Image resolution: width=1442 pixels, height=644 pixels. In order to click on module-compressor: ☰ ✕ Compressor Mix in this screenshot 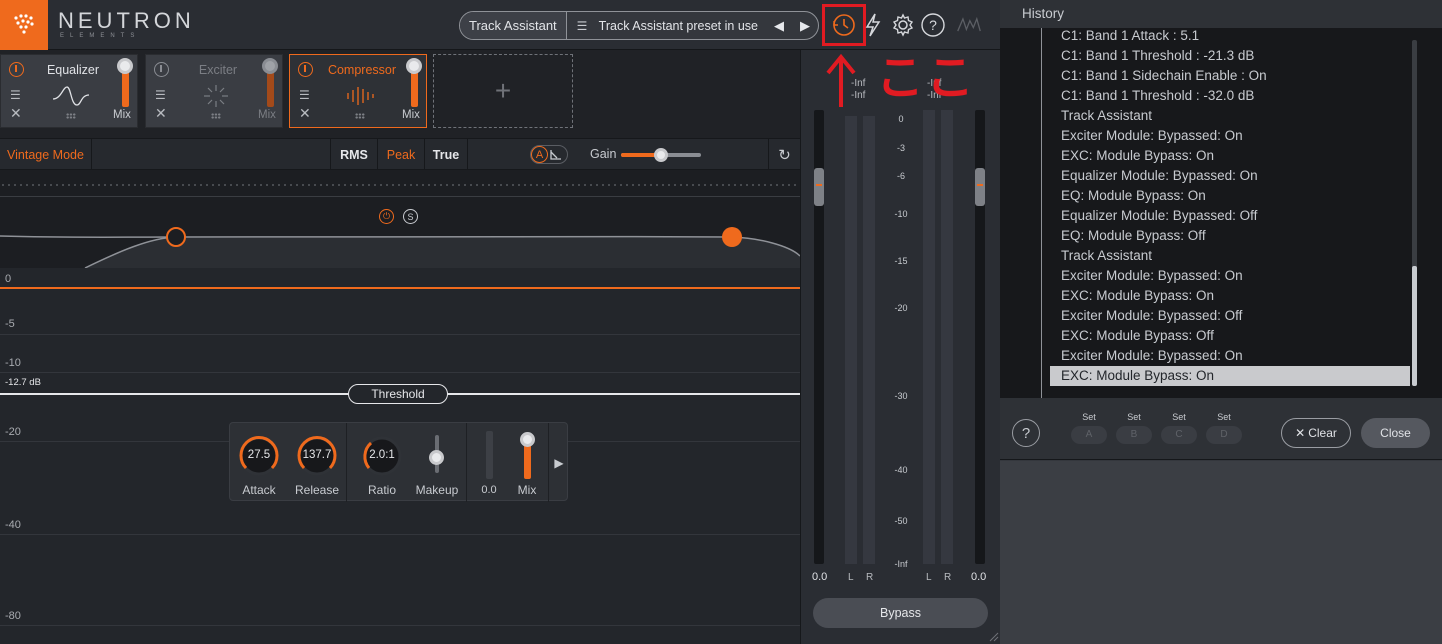, I will do `click(358, 91)`.